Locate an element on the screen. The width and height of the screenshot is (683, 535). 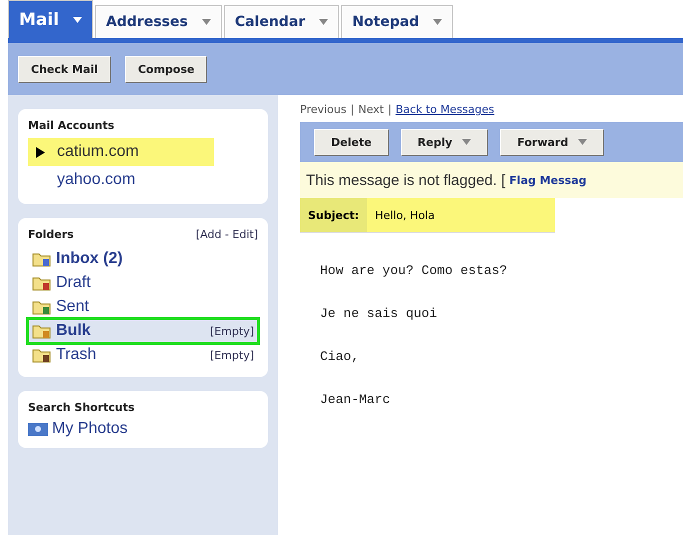
shortcut-link: My Photos is located at coordinates (90, 429).